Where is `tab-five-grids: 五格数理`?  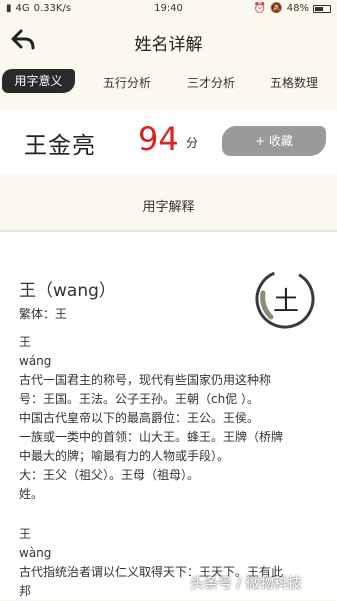
tab-five-grids: 五格数理 is located at coordinates (294, 82).